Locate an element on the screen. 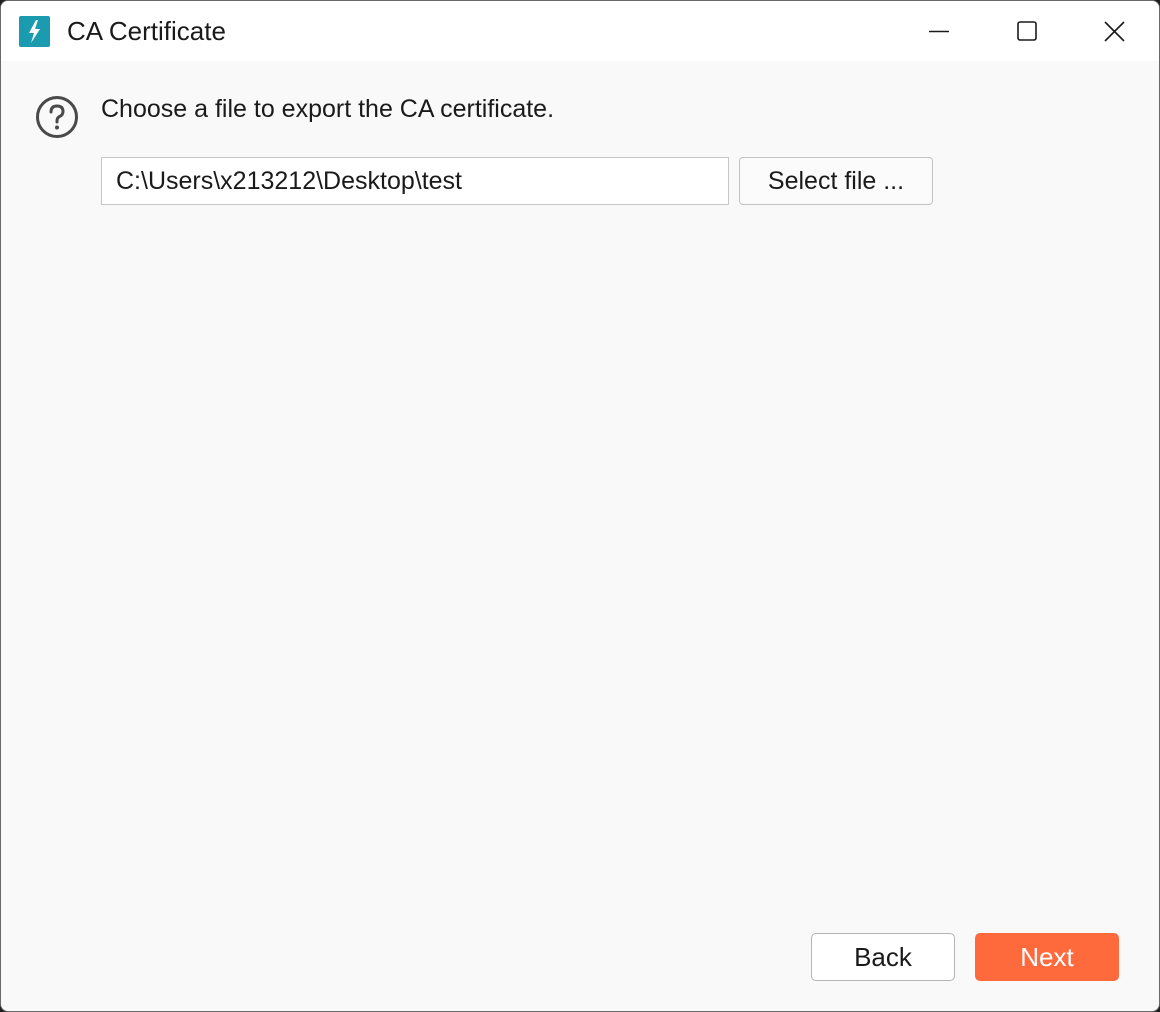  next-button: Next is located at coordinates (1047, 957).